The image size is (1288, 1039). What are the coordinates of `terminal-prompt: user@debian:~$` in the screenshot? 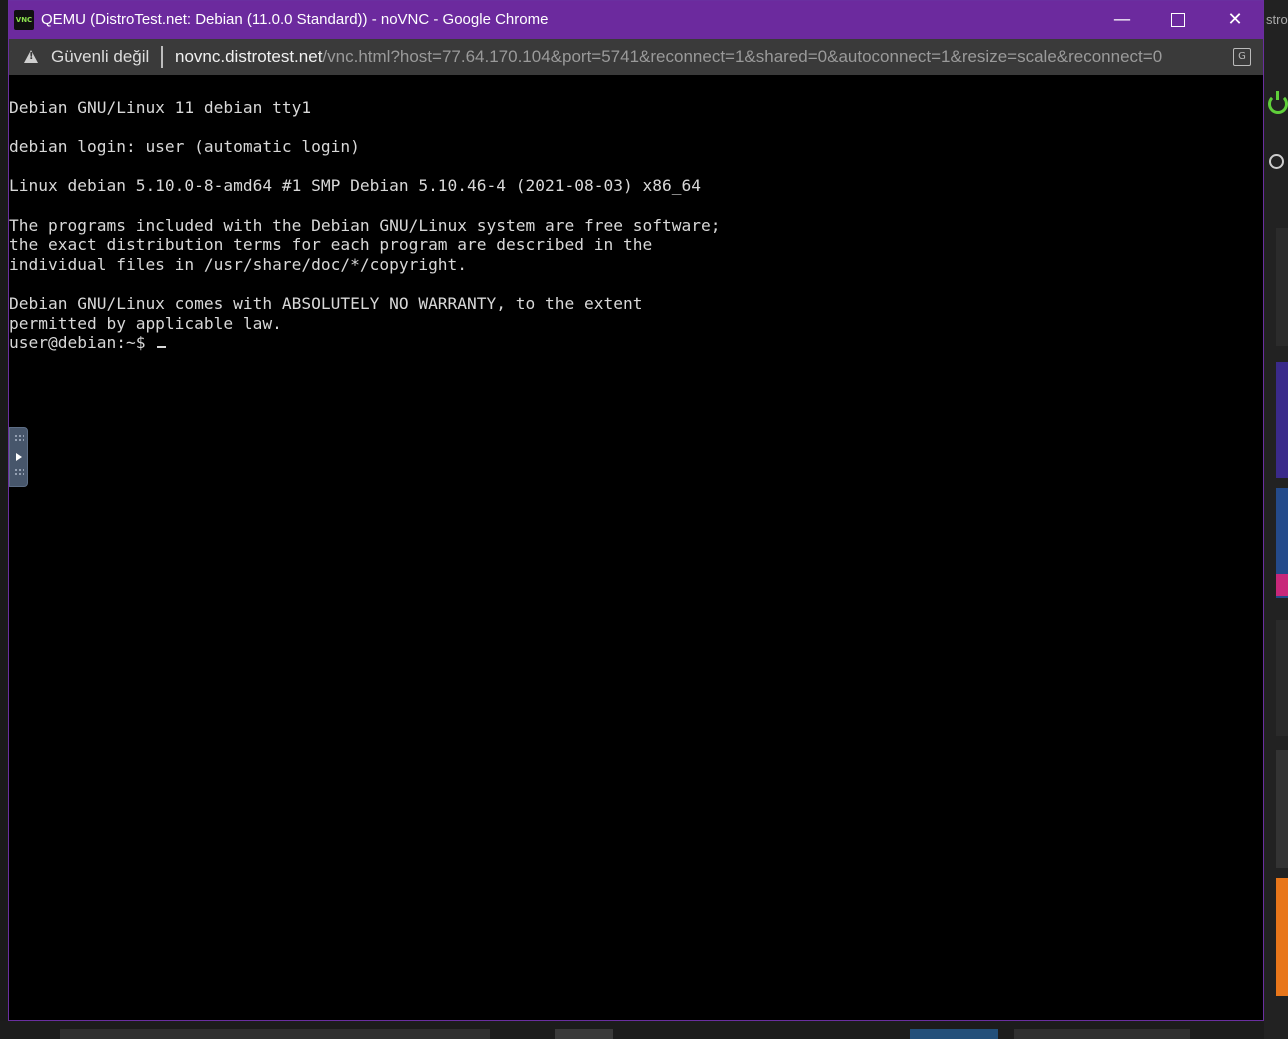 It's located at (82, 343).